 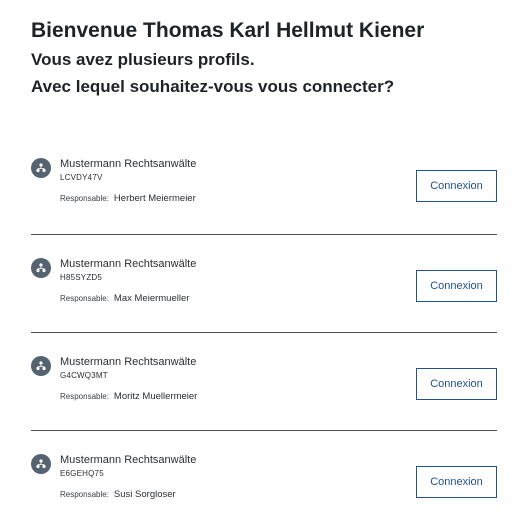 What do you see at coordinates (155, 396) in the screenshot?
I see `responsible-name: Moritz Muellermeier` at bounding box center [155, 396].